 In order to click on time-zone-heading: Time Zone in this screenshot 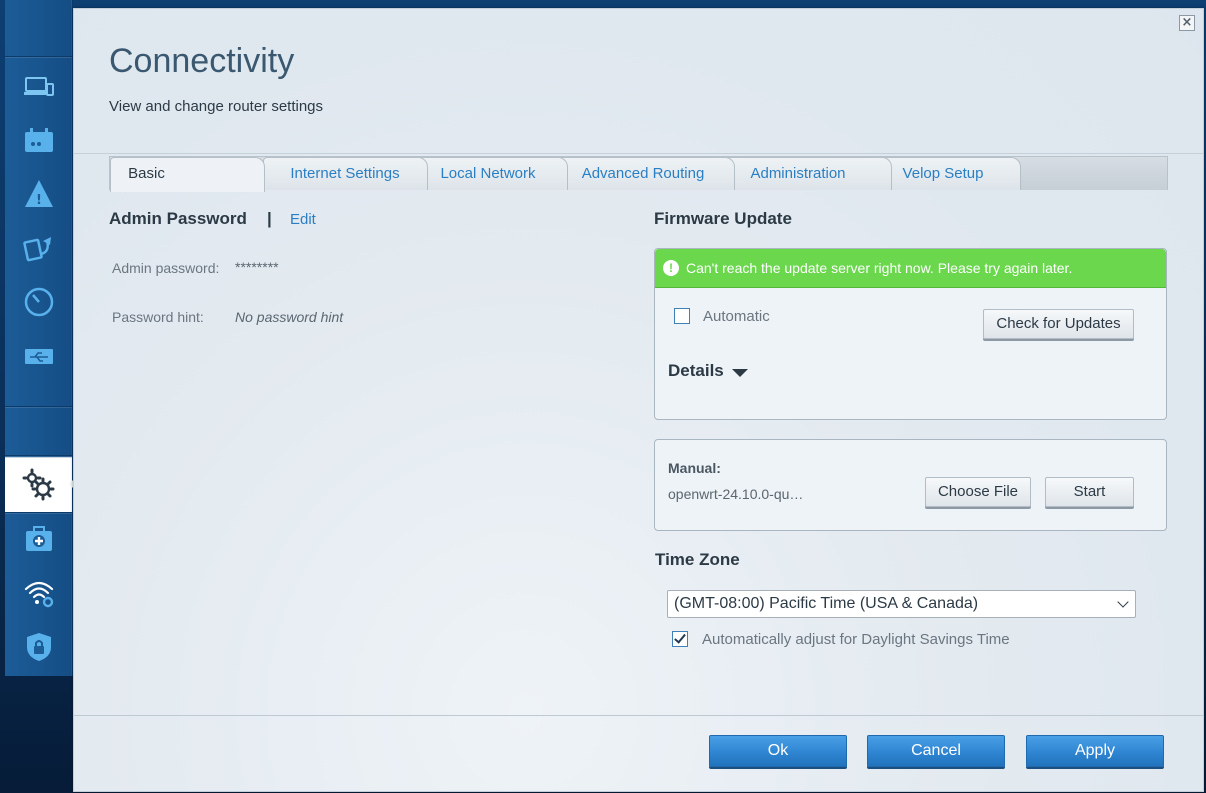, I will do `click(697, 559)`.